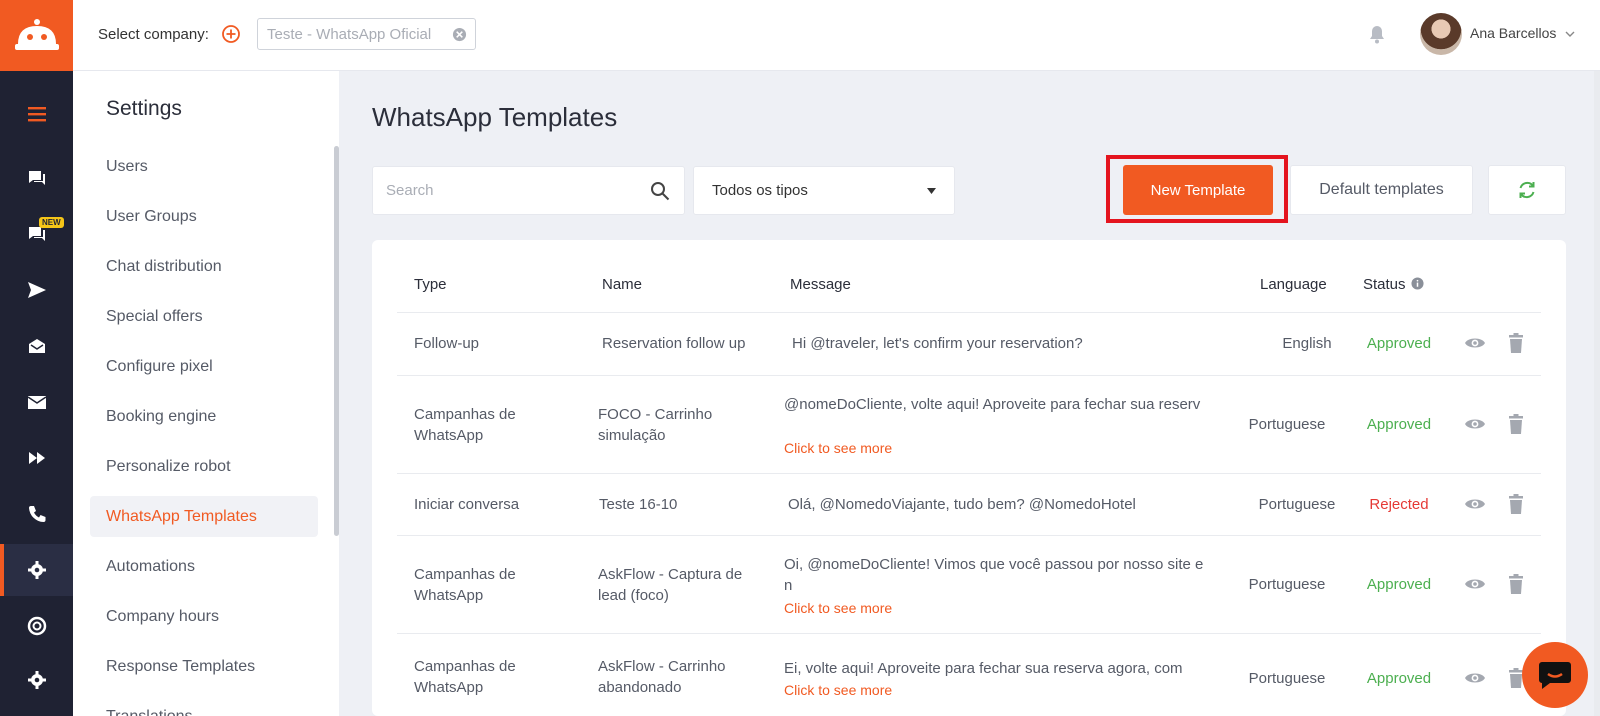  I want to click on send-icon, so click(36, 290).